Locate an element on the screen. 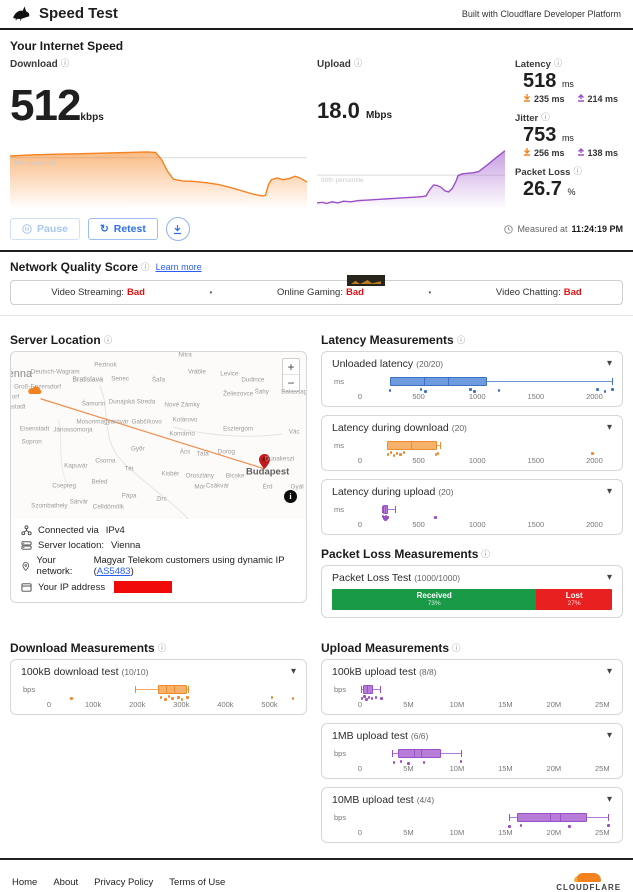 The width and height of the screenshot is (633, 892). server-location-row: Server location: Vienna is located at coordinates (158, 545).